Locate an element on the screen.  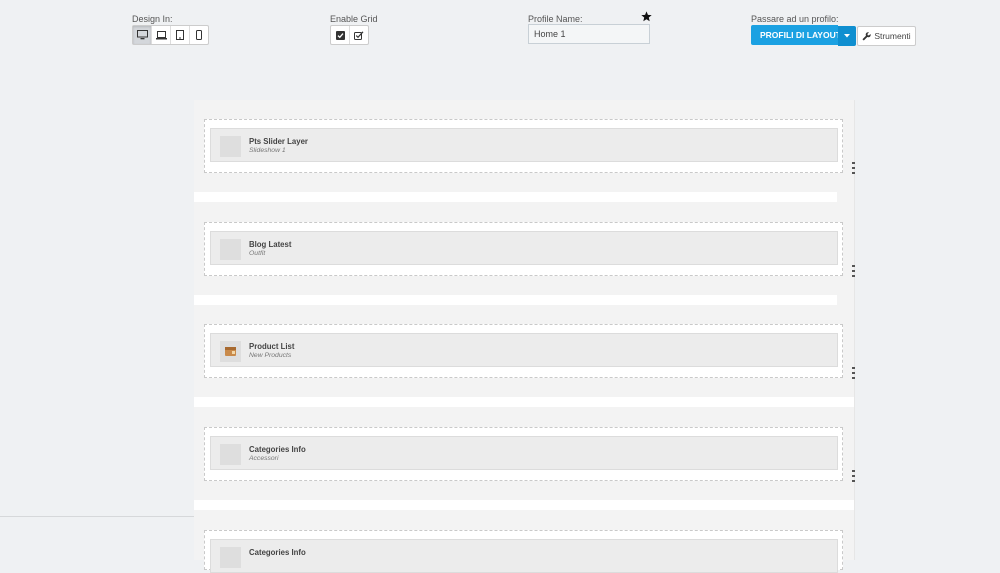
grid-toggle-group is located at coordinates (349, 35).